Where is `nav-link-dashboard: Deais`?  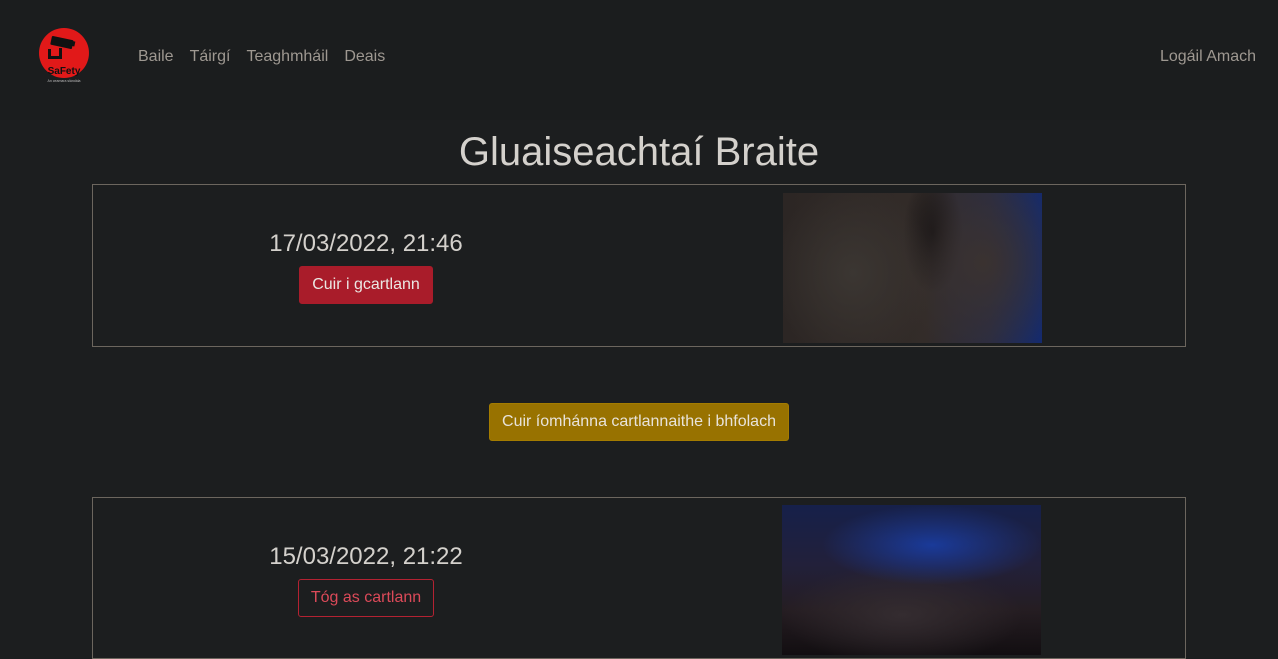 nav-link-dashboard: Deais is located at coordinates (364, 57).